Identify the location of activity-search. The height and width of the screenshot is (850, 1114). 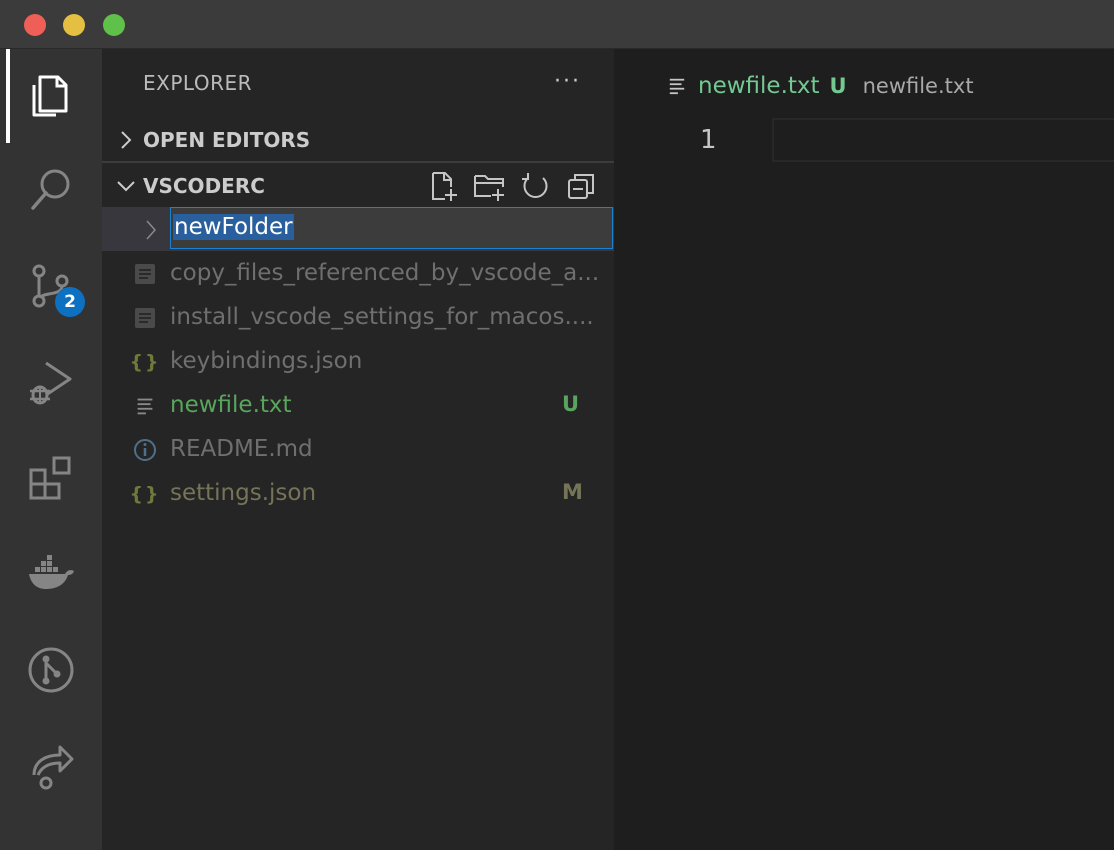
(51, 190).